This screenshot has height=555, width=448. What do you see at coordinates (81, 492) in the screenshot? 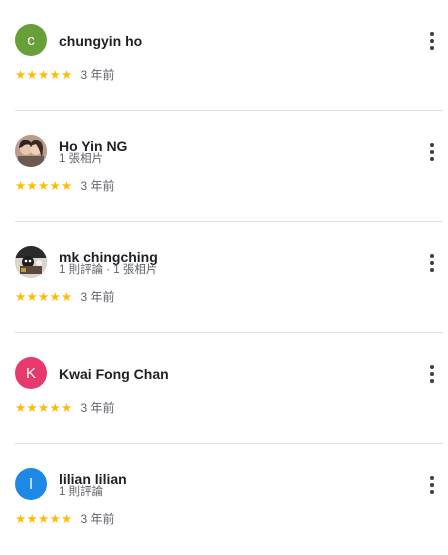
I see `reviewer-meta: 1 則評論` at bounding box center [81, 492].